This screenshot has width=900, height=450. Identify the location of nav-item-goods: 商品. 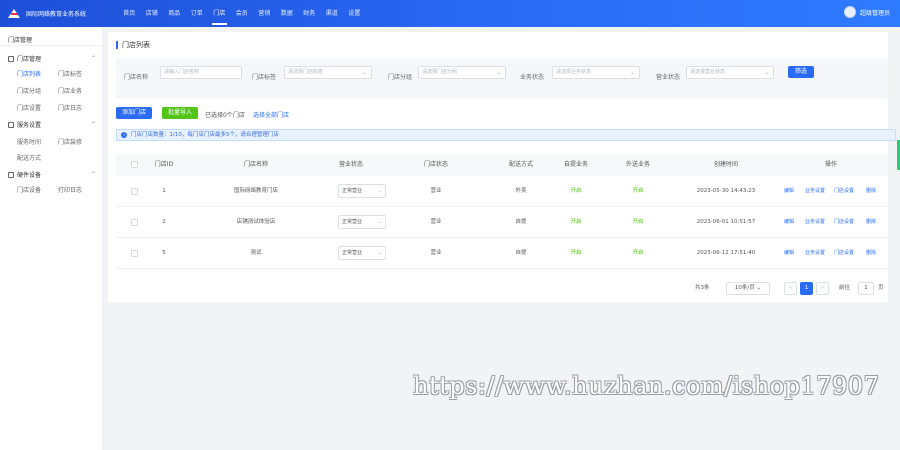
(174, 13).